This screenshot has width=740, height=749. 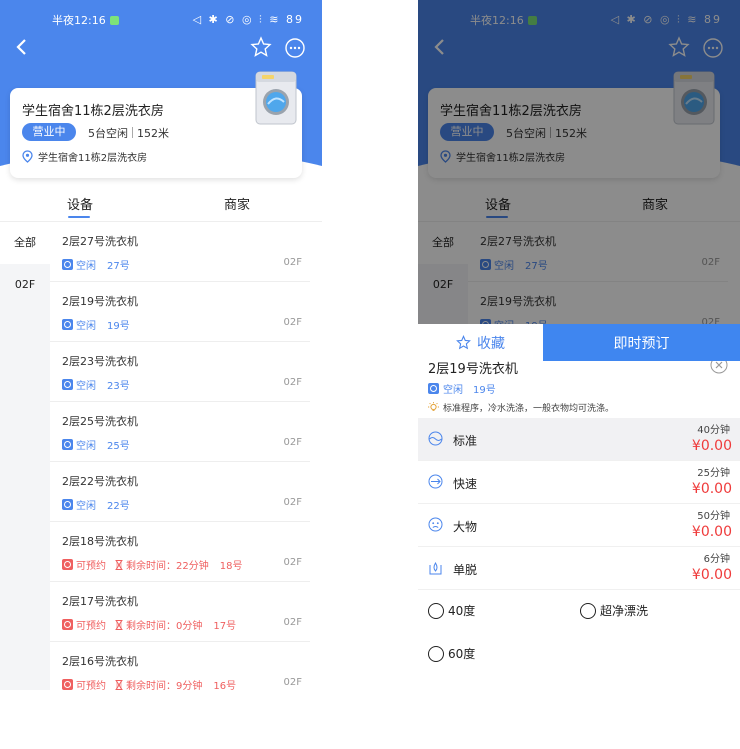 I want to click on sheet-machine-state: 空闲, so click(x=453, y=390).